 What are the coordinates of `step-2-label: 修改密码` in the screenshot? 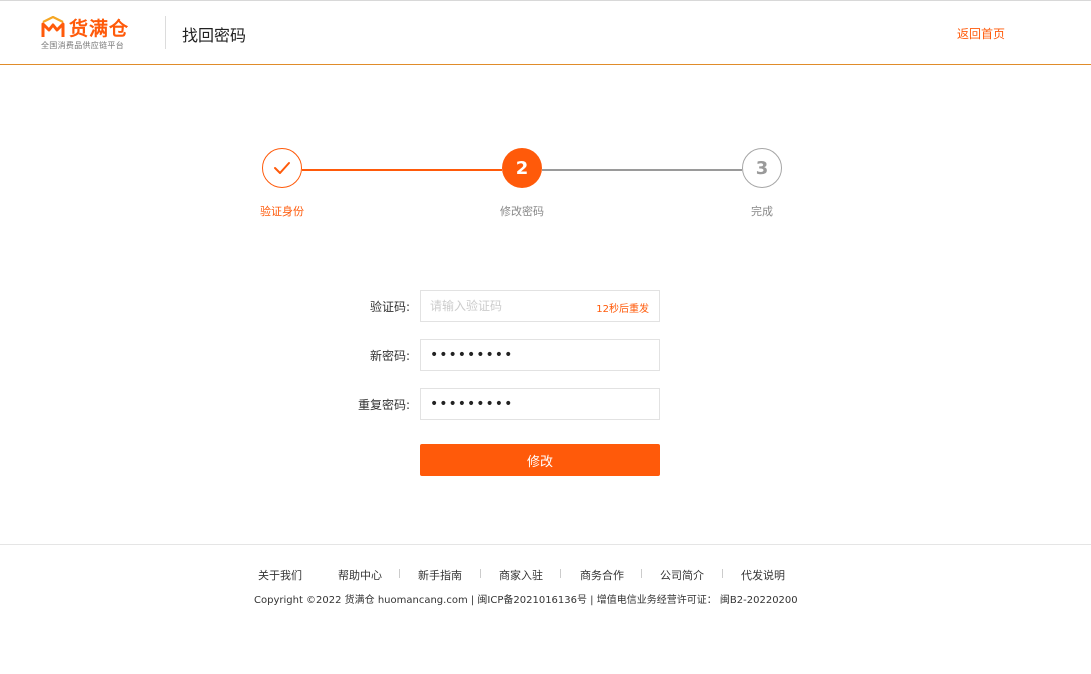 It's located at (522, 211).